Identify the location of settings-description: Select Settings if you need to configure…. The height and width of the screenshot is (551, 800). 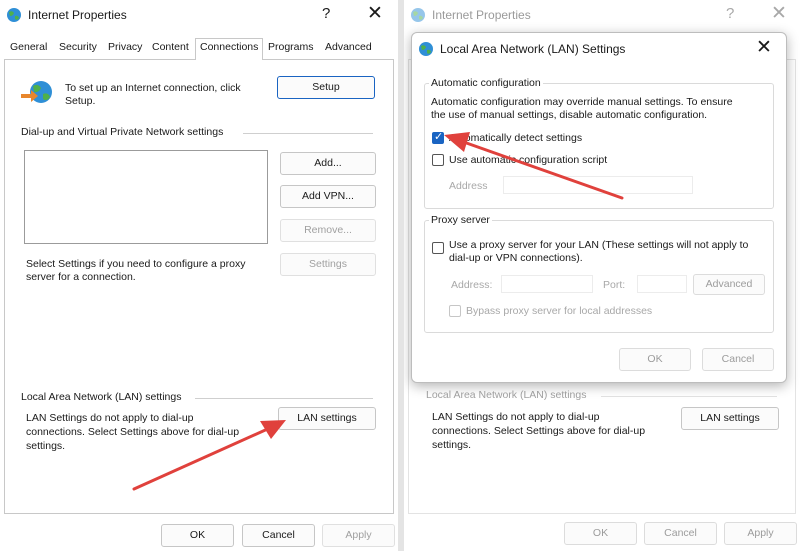
(136, 264).